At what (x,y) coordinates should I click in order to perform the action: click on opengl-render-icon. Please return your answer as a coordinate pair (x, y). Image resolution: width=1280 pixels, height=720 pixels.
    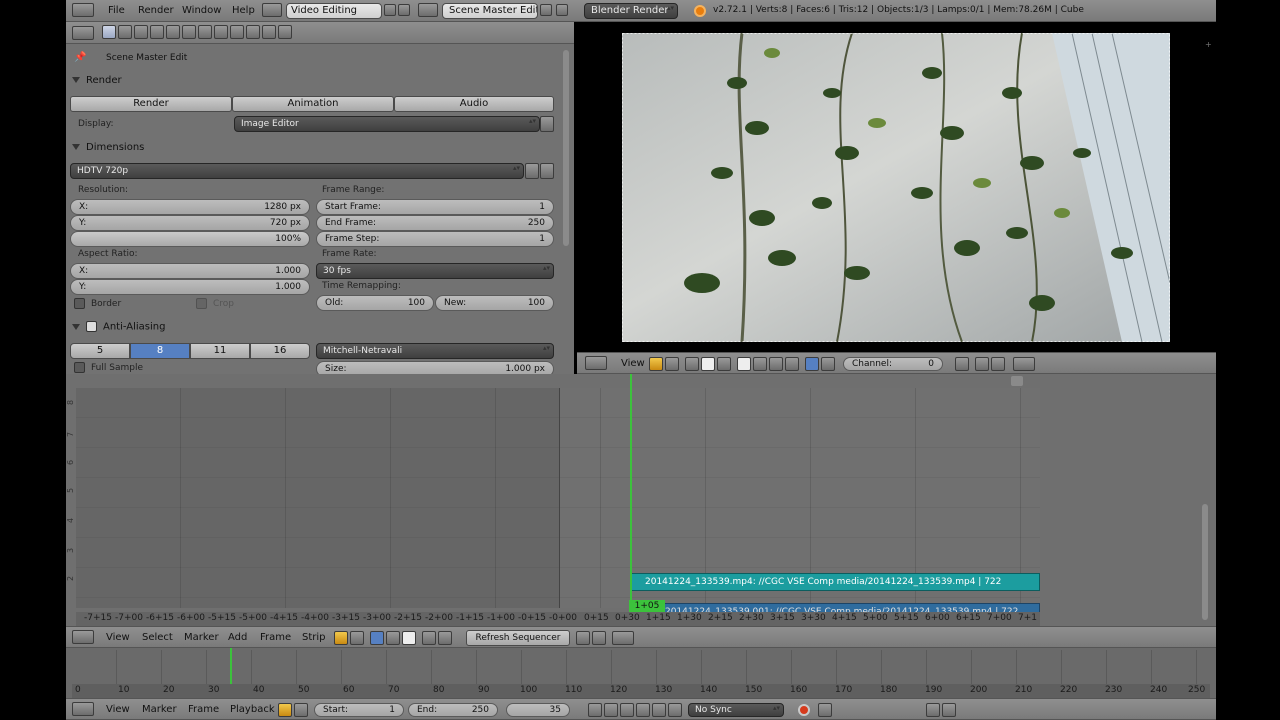
    Looking at the image, I should click on (998, 364).